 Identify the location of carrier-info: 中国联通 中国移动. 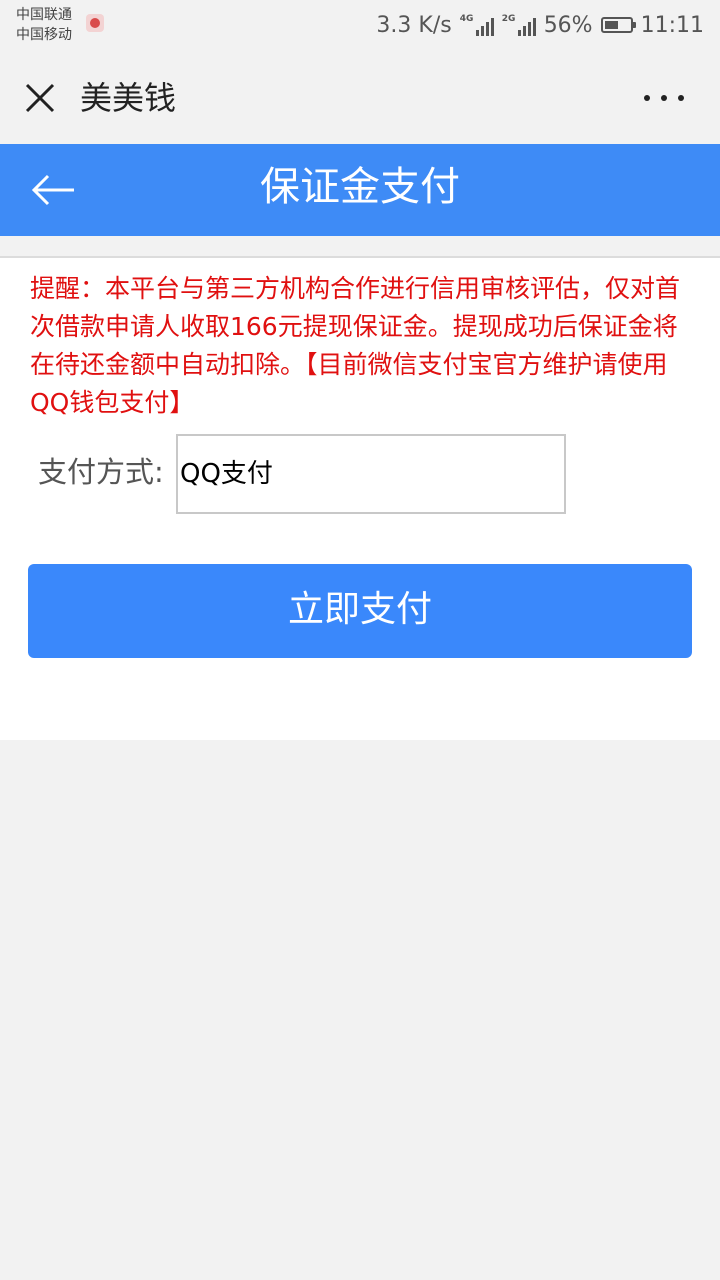
(44, 25).